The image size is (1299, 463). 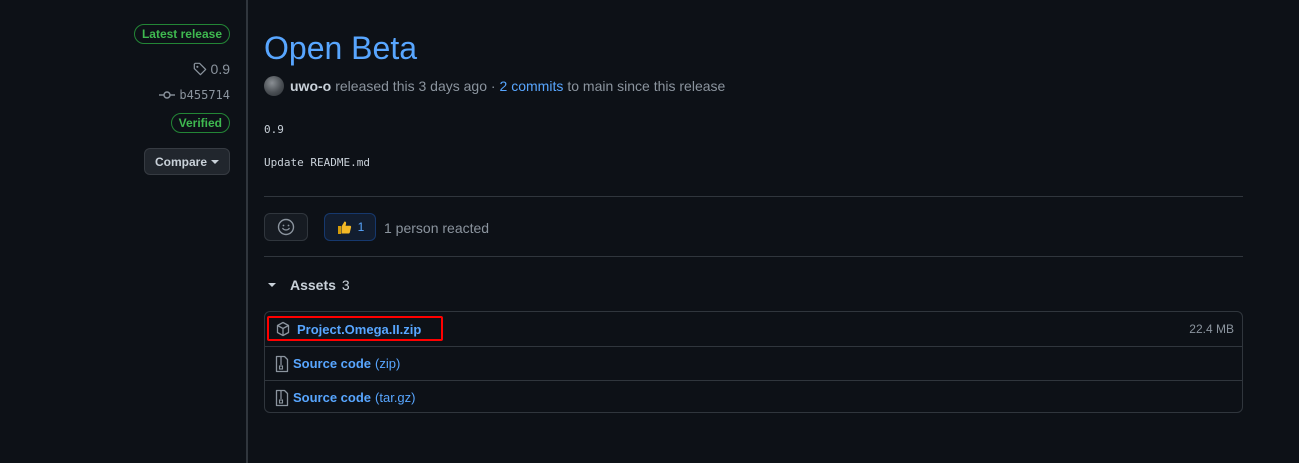 What do you see at coordinates (199, 69) in the screenshot?
I see `tag-icon` at bounding box center [199, 69].